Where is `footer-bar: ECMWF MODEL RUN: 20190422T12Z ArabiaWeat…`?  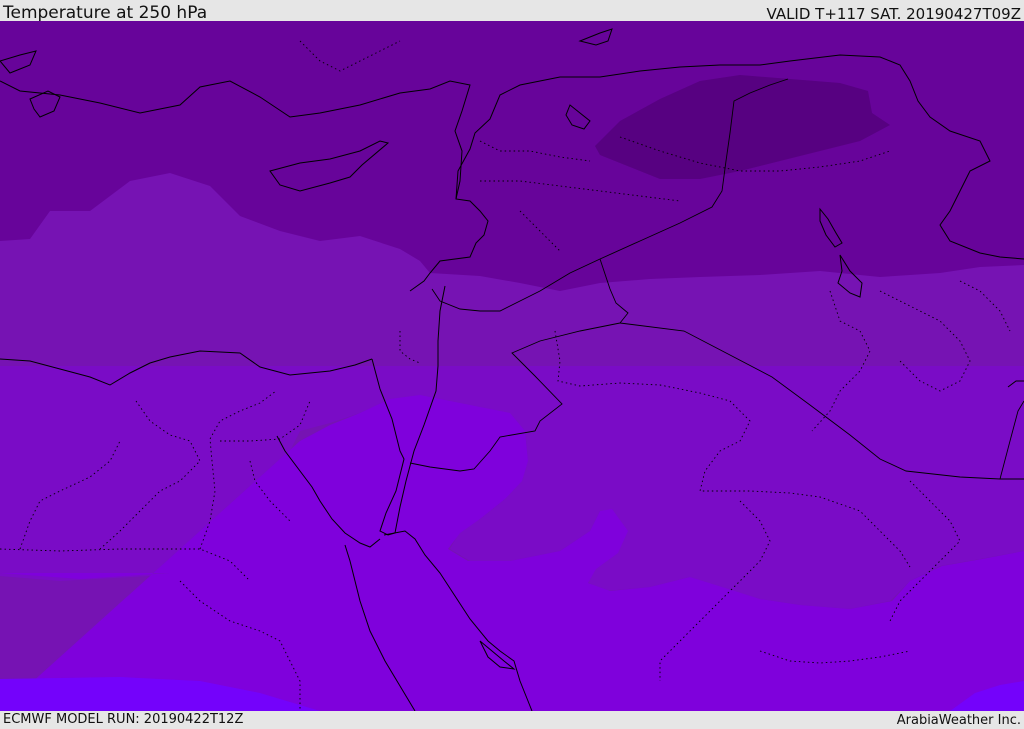
footer-bar: ECMWF MODEL RUN: 20190422T12Z ArabiaWeat… is located at coordinates (512, 720).